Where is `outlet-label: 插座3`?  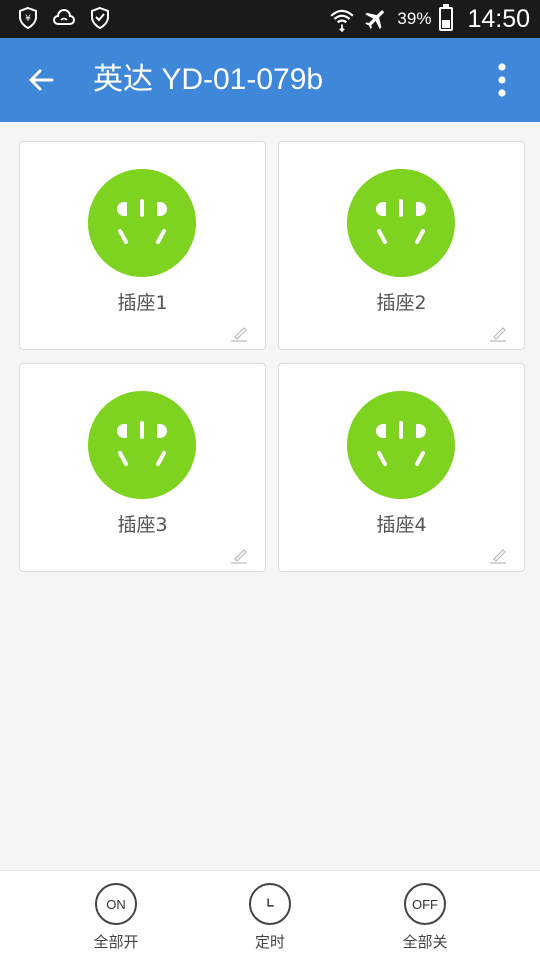
outlet-label: 插座3 is located at coordinates (142, 525).